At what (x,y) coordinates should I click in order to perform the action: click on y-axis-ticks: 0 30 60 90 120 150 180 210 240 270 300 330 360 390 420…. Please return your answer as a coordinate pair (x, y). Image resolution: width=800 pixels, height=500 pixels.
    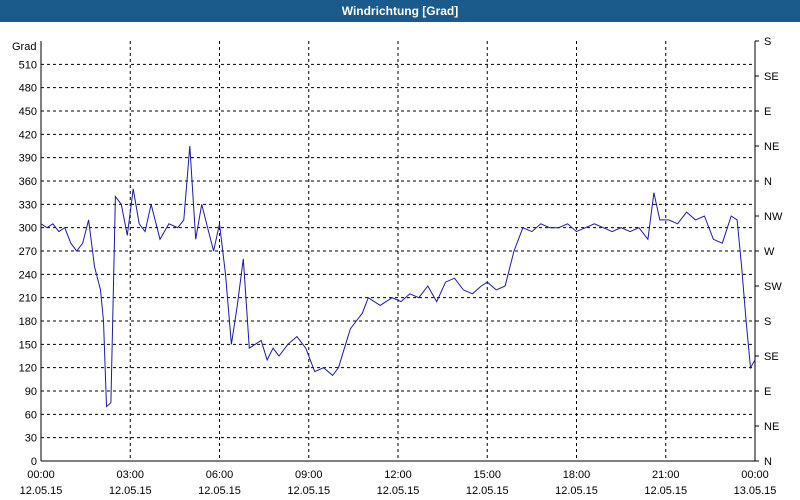
    Looking at the image, I should click on (28, 263).